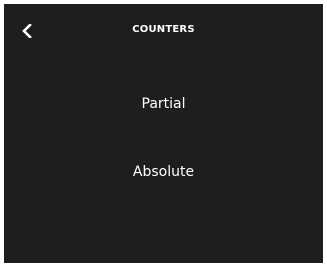 This screenshot has width=327, height=267. What do you see at coordinates (163, 172) in the screenshot?
I see `menu-item-absolute: Absolute` at bounding box center [163, 172].